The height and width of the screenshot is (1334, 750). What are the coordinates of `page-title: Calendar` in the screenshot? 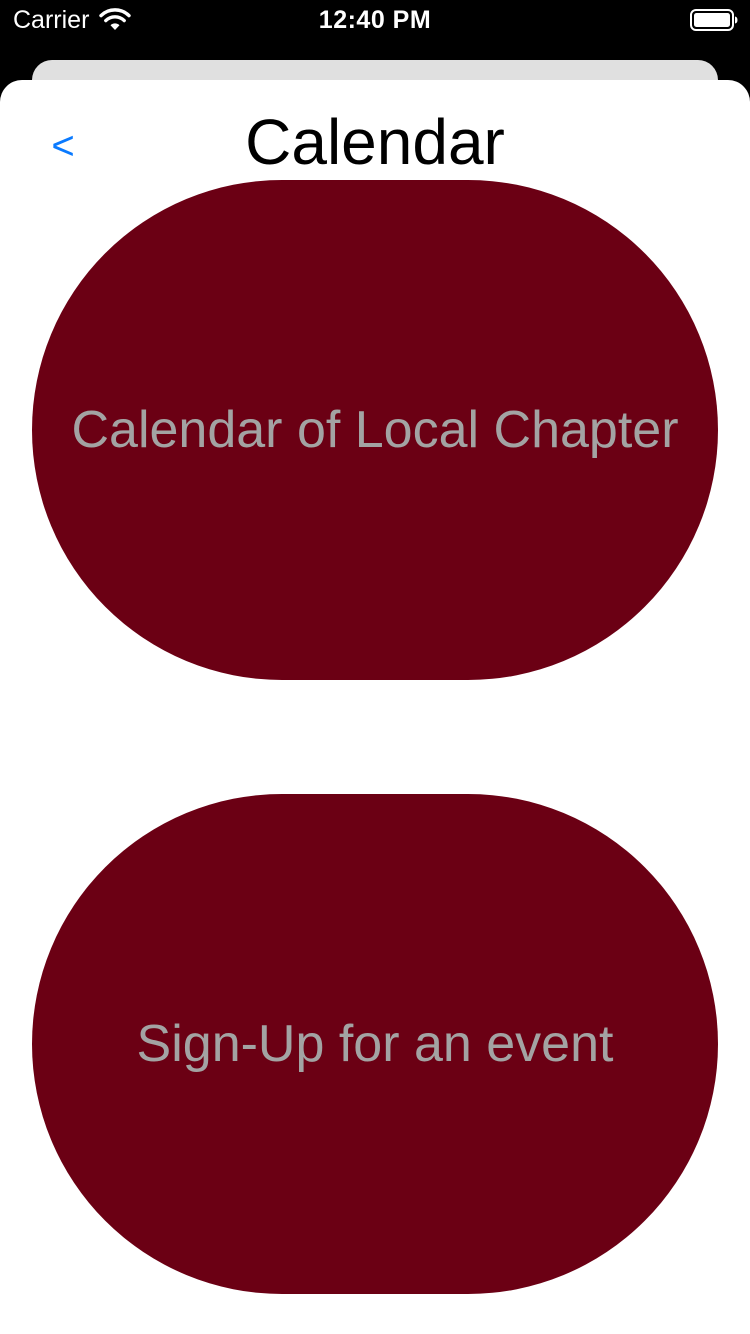 It's located at (375, 142).